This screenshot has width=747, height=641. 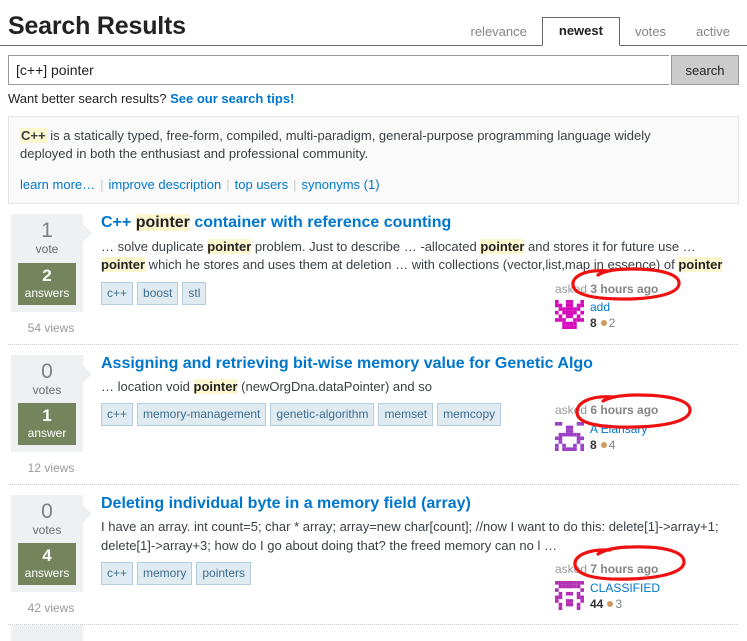 I want to click on result-stats: 0votes4answers 42 views, so click(x=51, y=555).